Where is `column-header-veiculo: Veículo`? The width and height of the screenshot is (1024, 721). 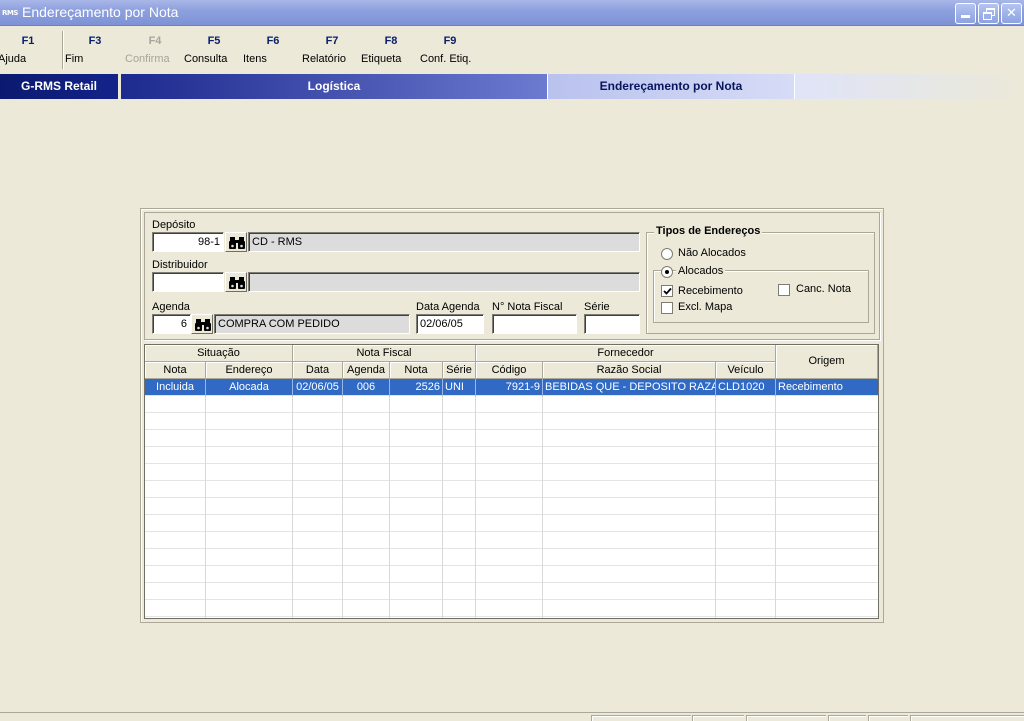 column-header-veiculo: Veículo is located at coordinates (746, 370).